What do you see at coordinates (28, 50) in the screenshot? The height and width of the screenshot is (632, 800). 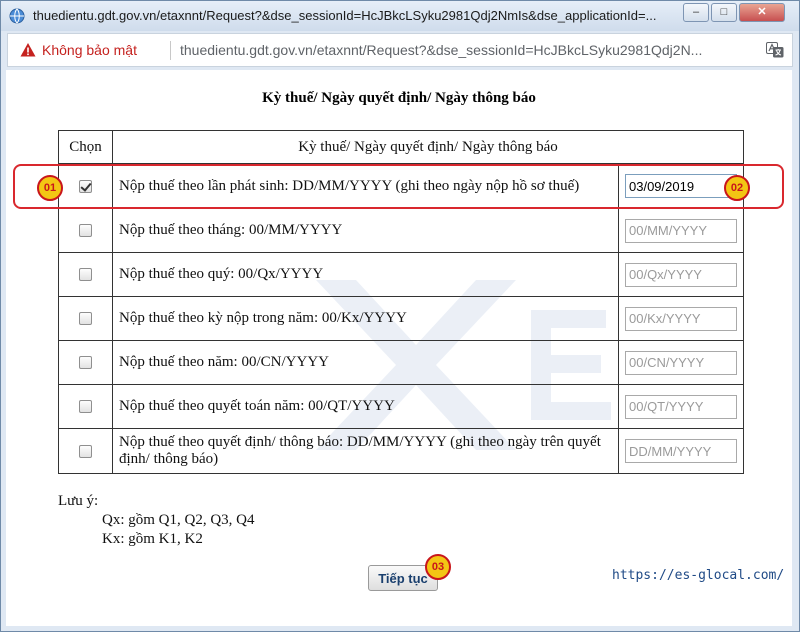 I see `warning-icon` at bounding box center [28, 50].